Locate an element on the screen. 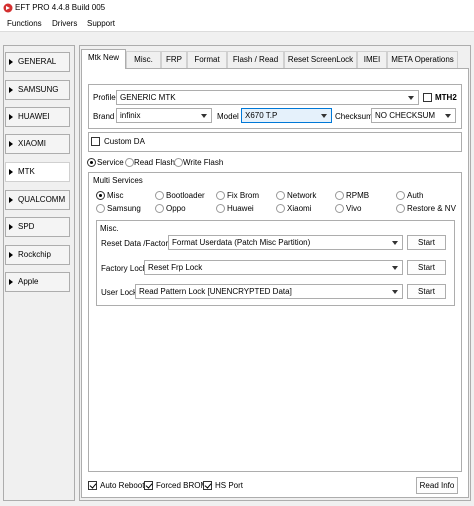 The height and width of the screenshot is (506, 474). service-samsung-radio is located at coordinates (100, 208).